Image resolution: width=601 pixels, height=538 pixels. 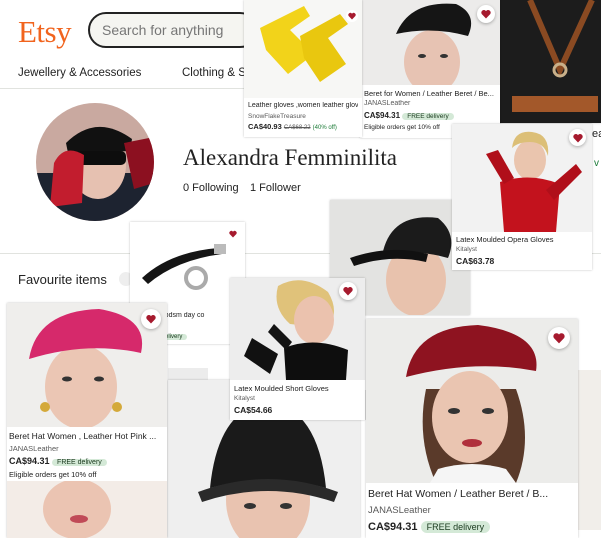 I want to click on product-card-harness, so click(x=550, y=61).